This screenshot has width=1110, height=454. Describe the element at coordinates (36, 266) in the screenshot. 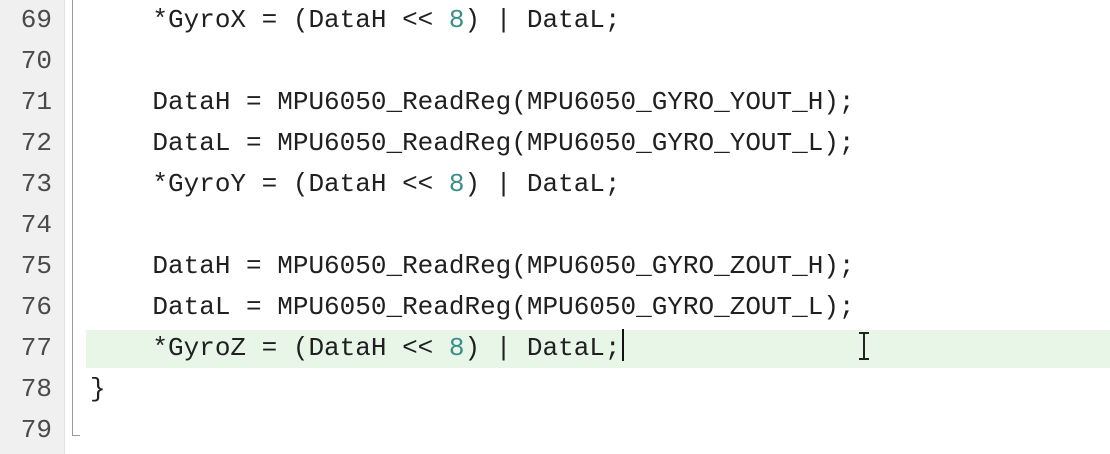

I see `line-number: 75` at that location.